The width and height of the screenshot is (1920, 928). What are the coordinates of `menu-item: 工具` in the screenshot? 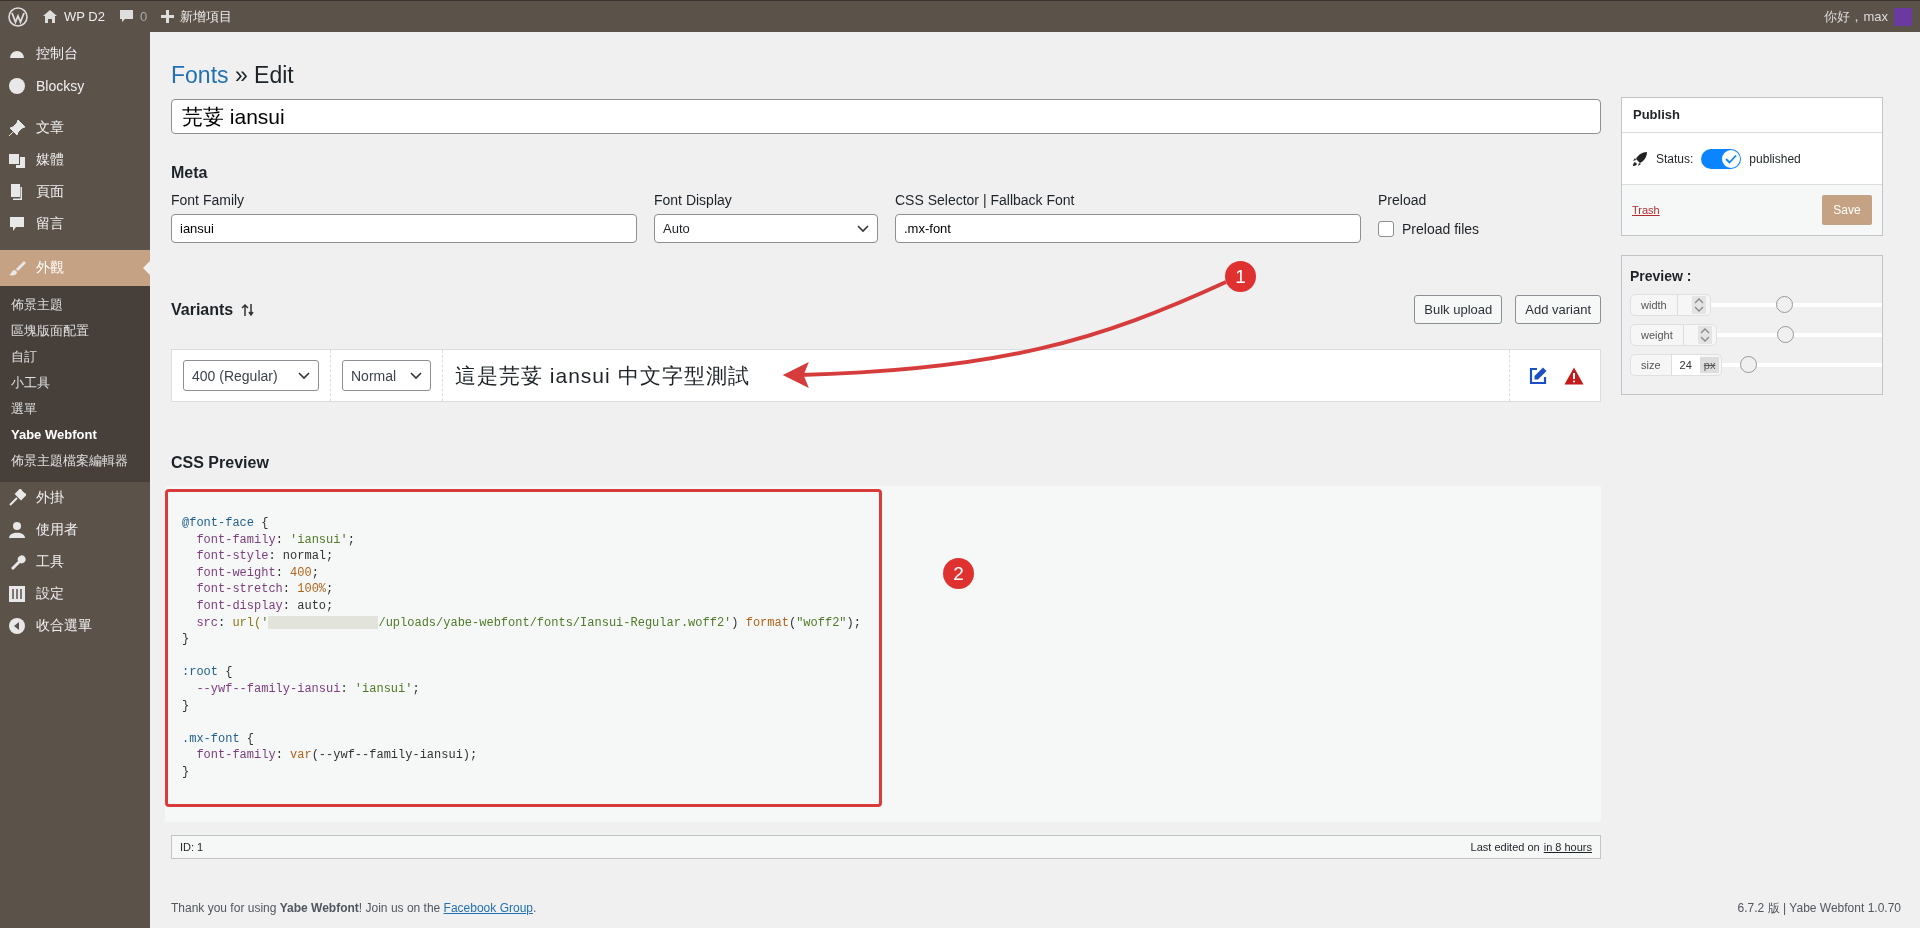 It's located at (75, 562).